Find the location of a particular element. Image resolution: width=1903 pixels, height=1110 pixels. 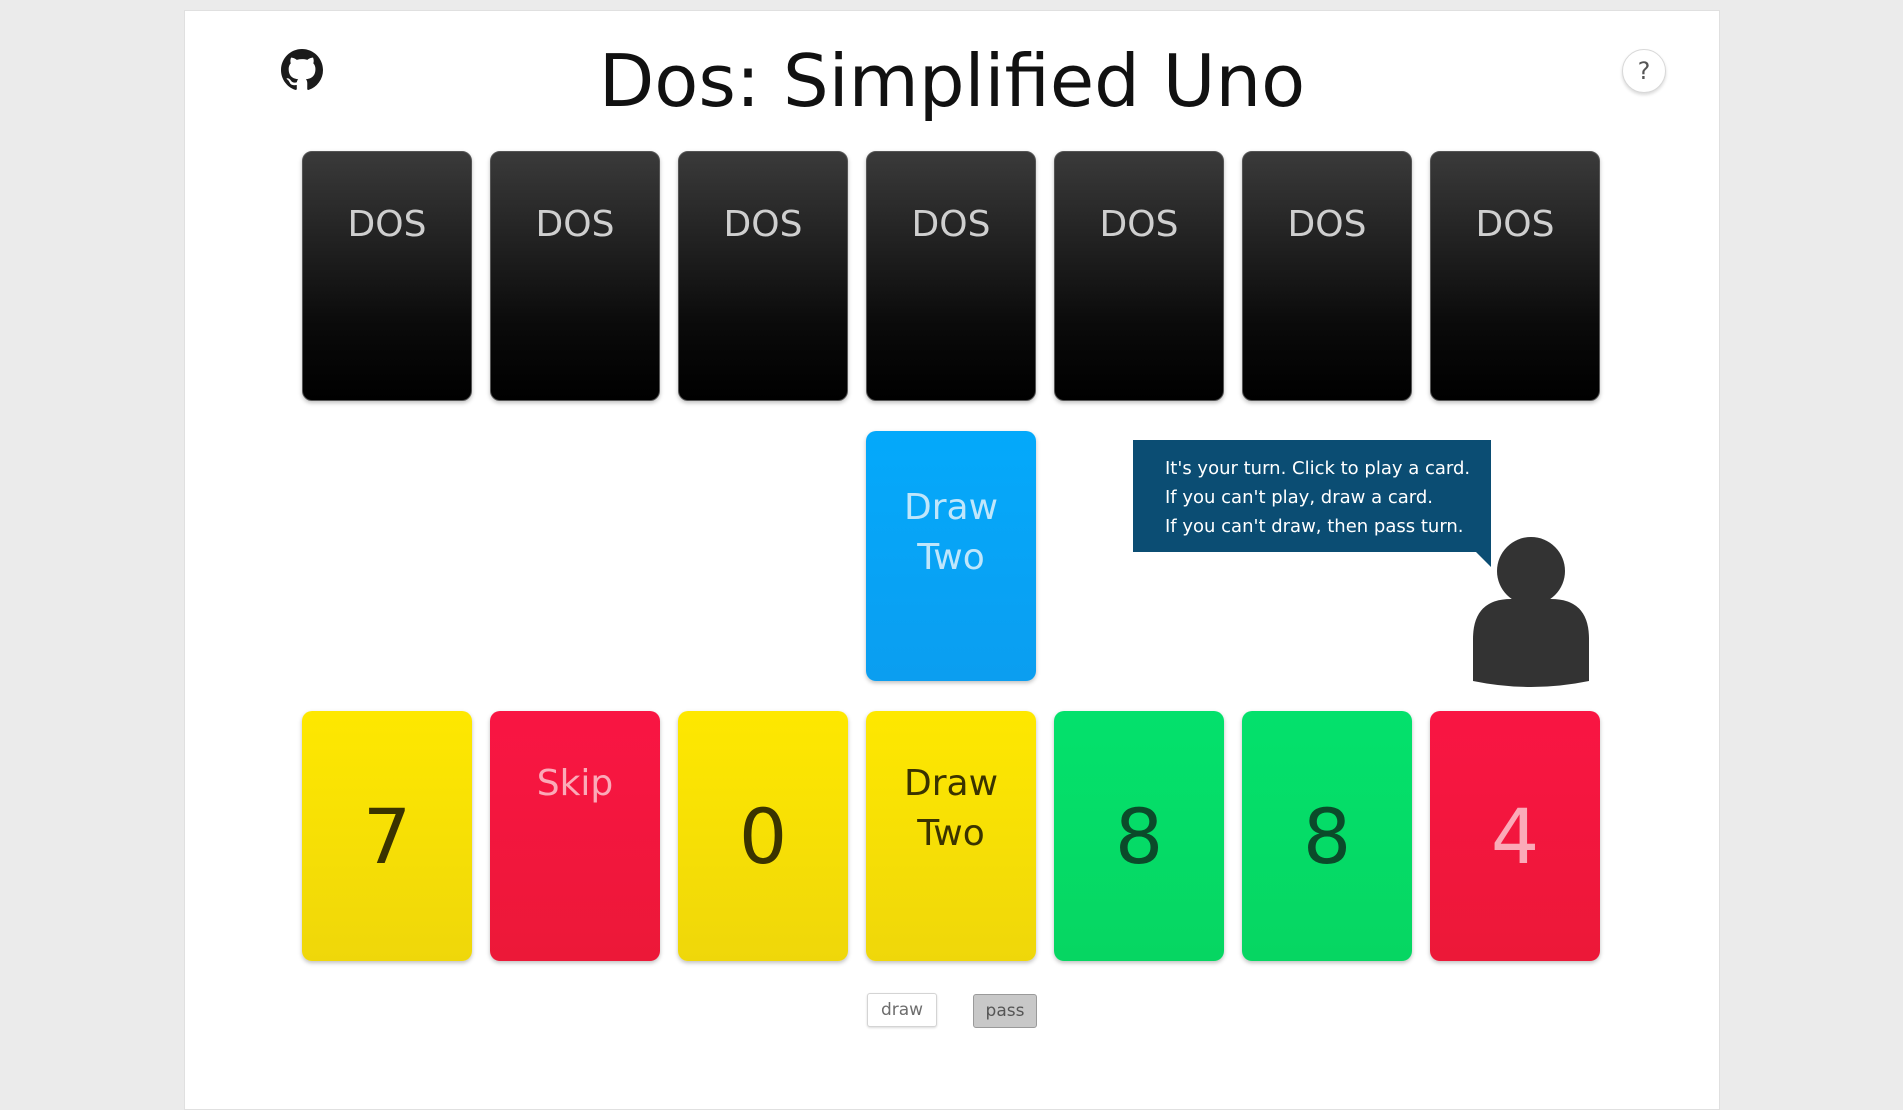

page-title: Dos: Simplified Uno is located at coordinates (952, 81).